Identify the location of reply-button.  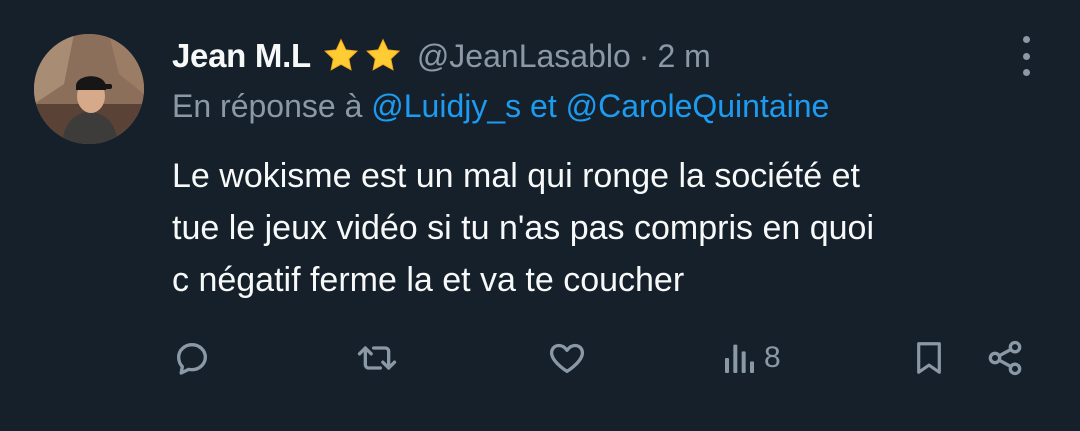
(192, 358).